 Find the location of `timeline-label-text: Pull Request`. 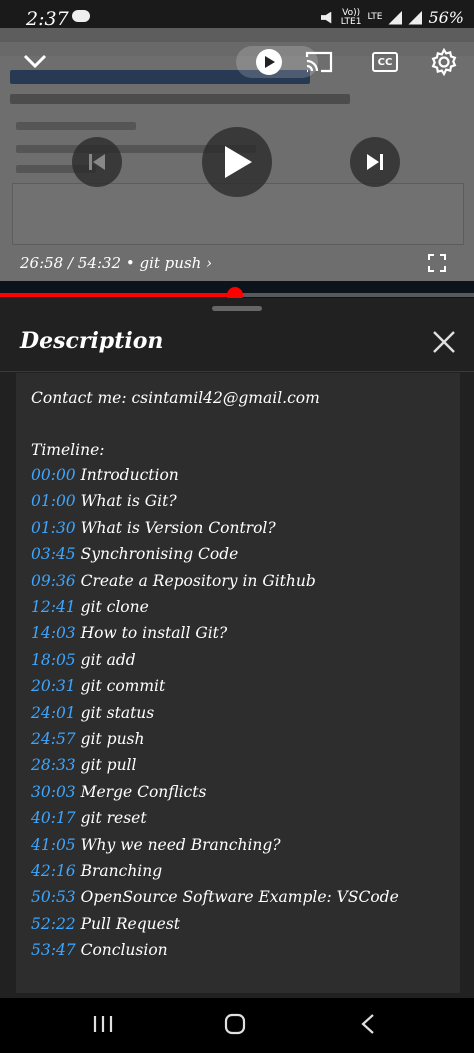

timeline-label-text: Pull Request is located at coordinates (130, 923).